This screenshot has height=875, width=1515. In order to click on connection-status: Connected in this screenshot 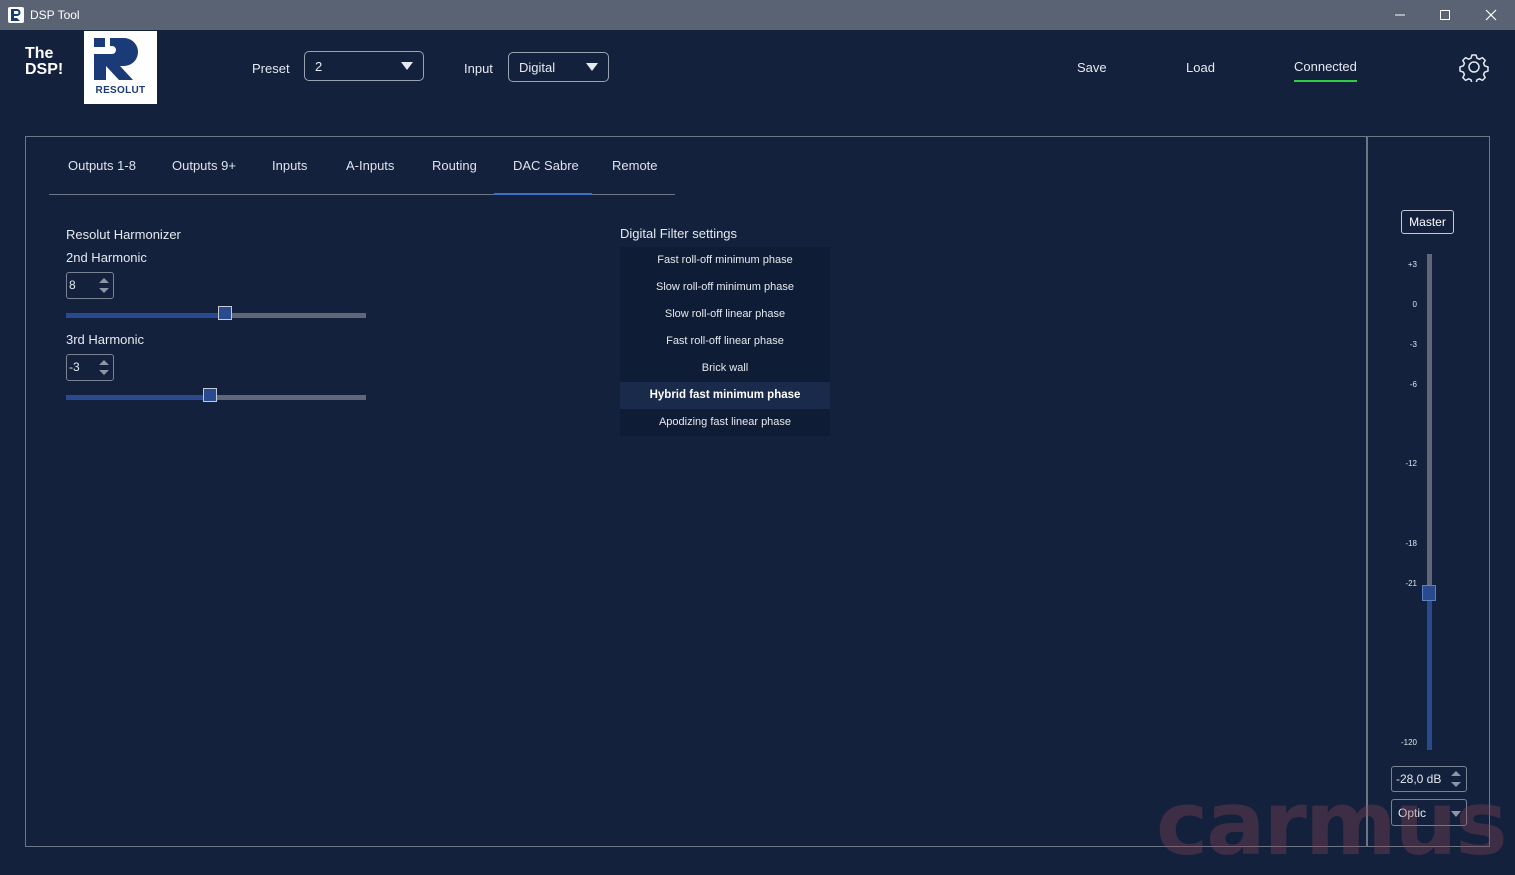, I will do `click(1325, 70)`.